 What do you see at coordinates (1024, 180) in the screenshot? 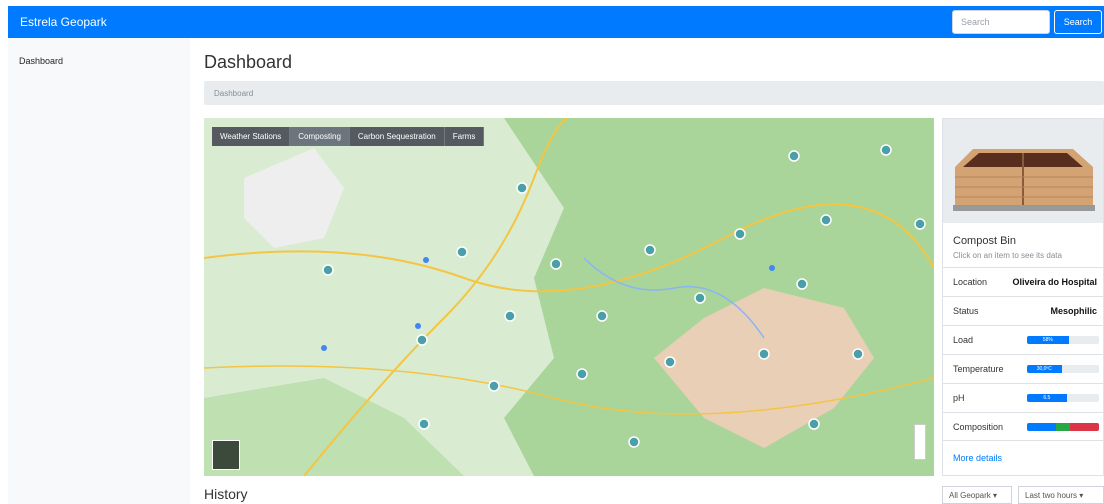
I see `compost-bin-illustration` at bounding box center [1024, 180].